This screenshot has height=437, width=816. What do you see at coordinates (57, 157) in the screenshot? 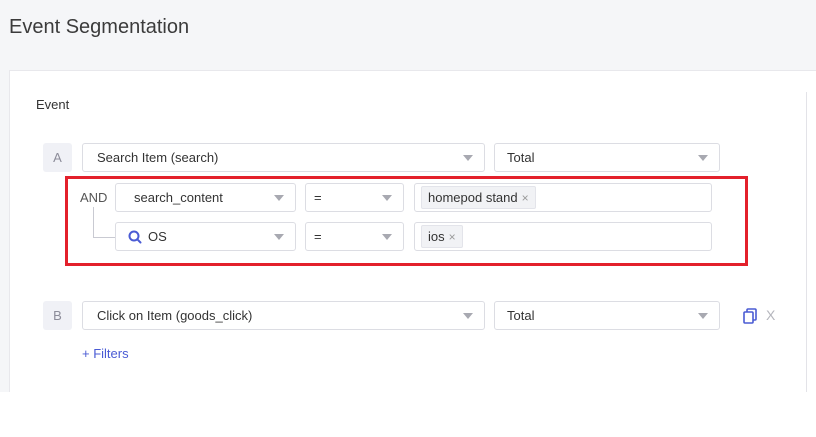
I see `event-a-badge: A` at bounding box center [57, 157].